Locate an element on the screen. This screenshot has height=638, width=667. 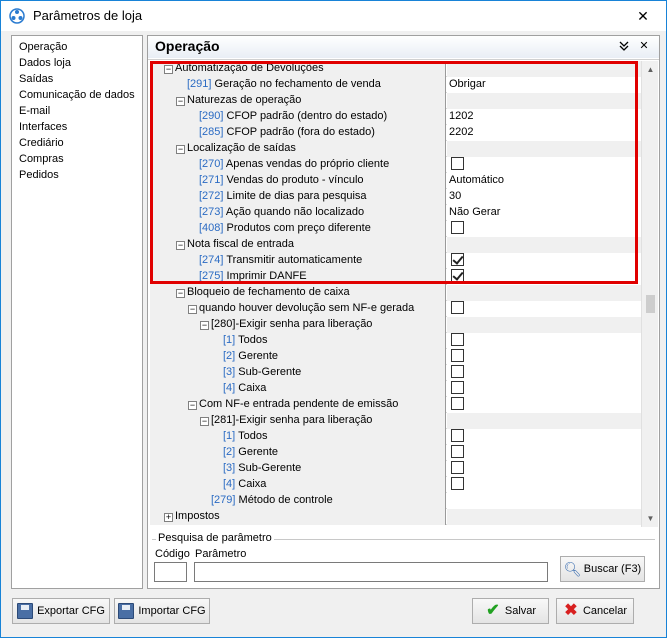
sidebar-item-8: Pedidos is located at coordinates (77, 175).